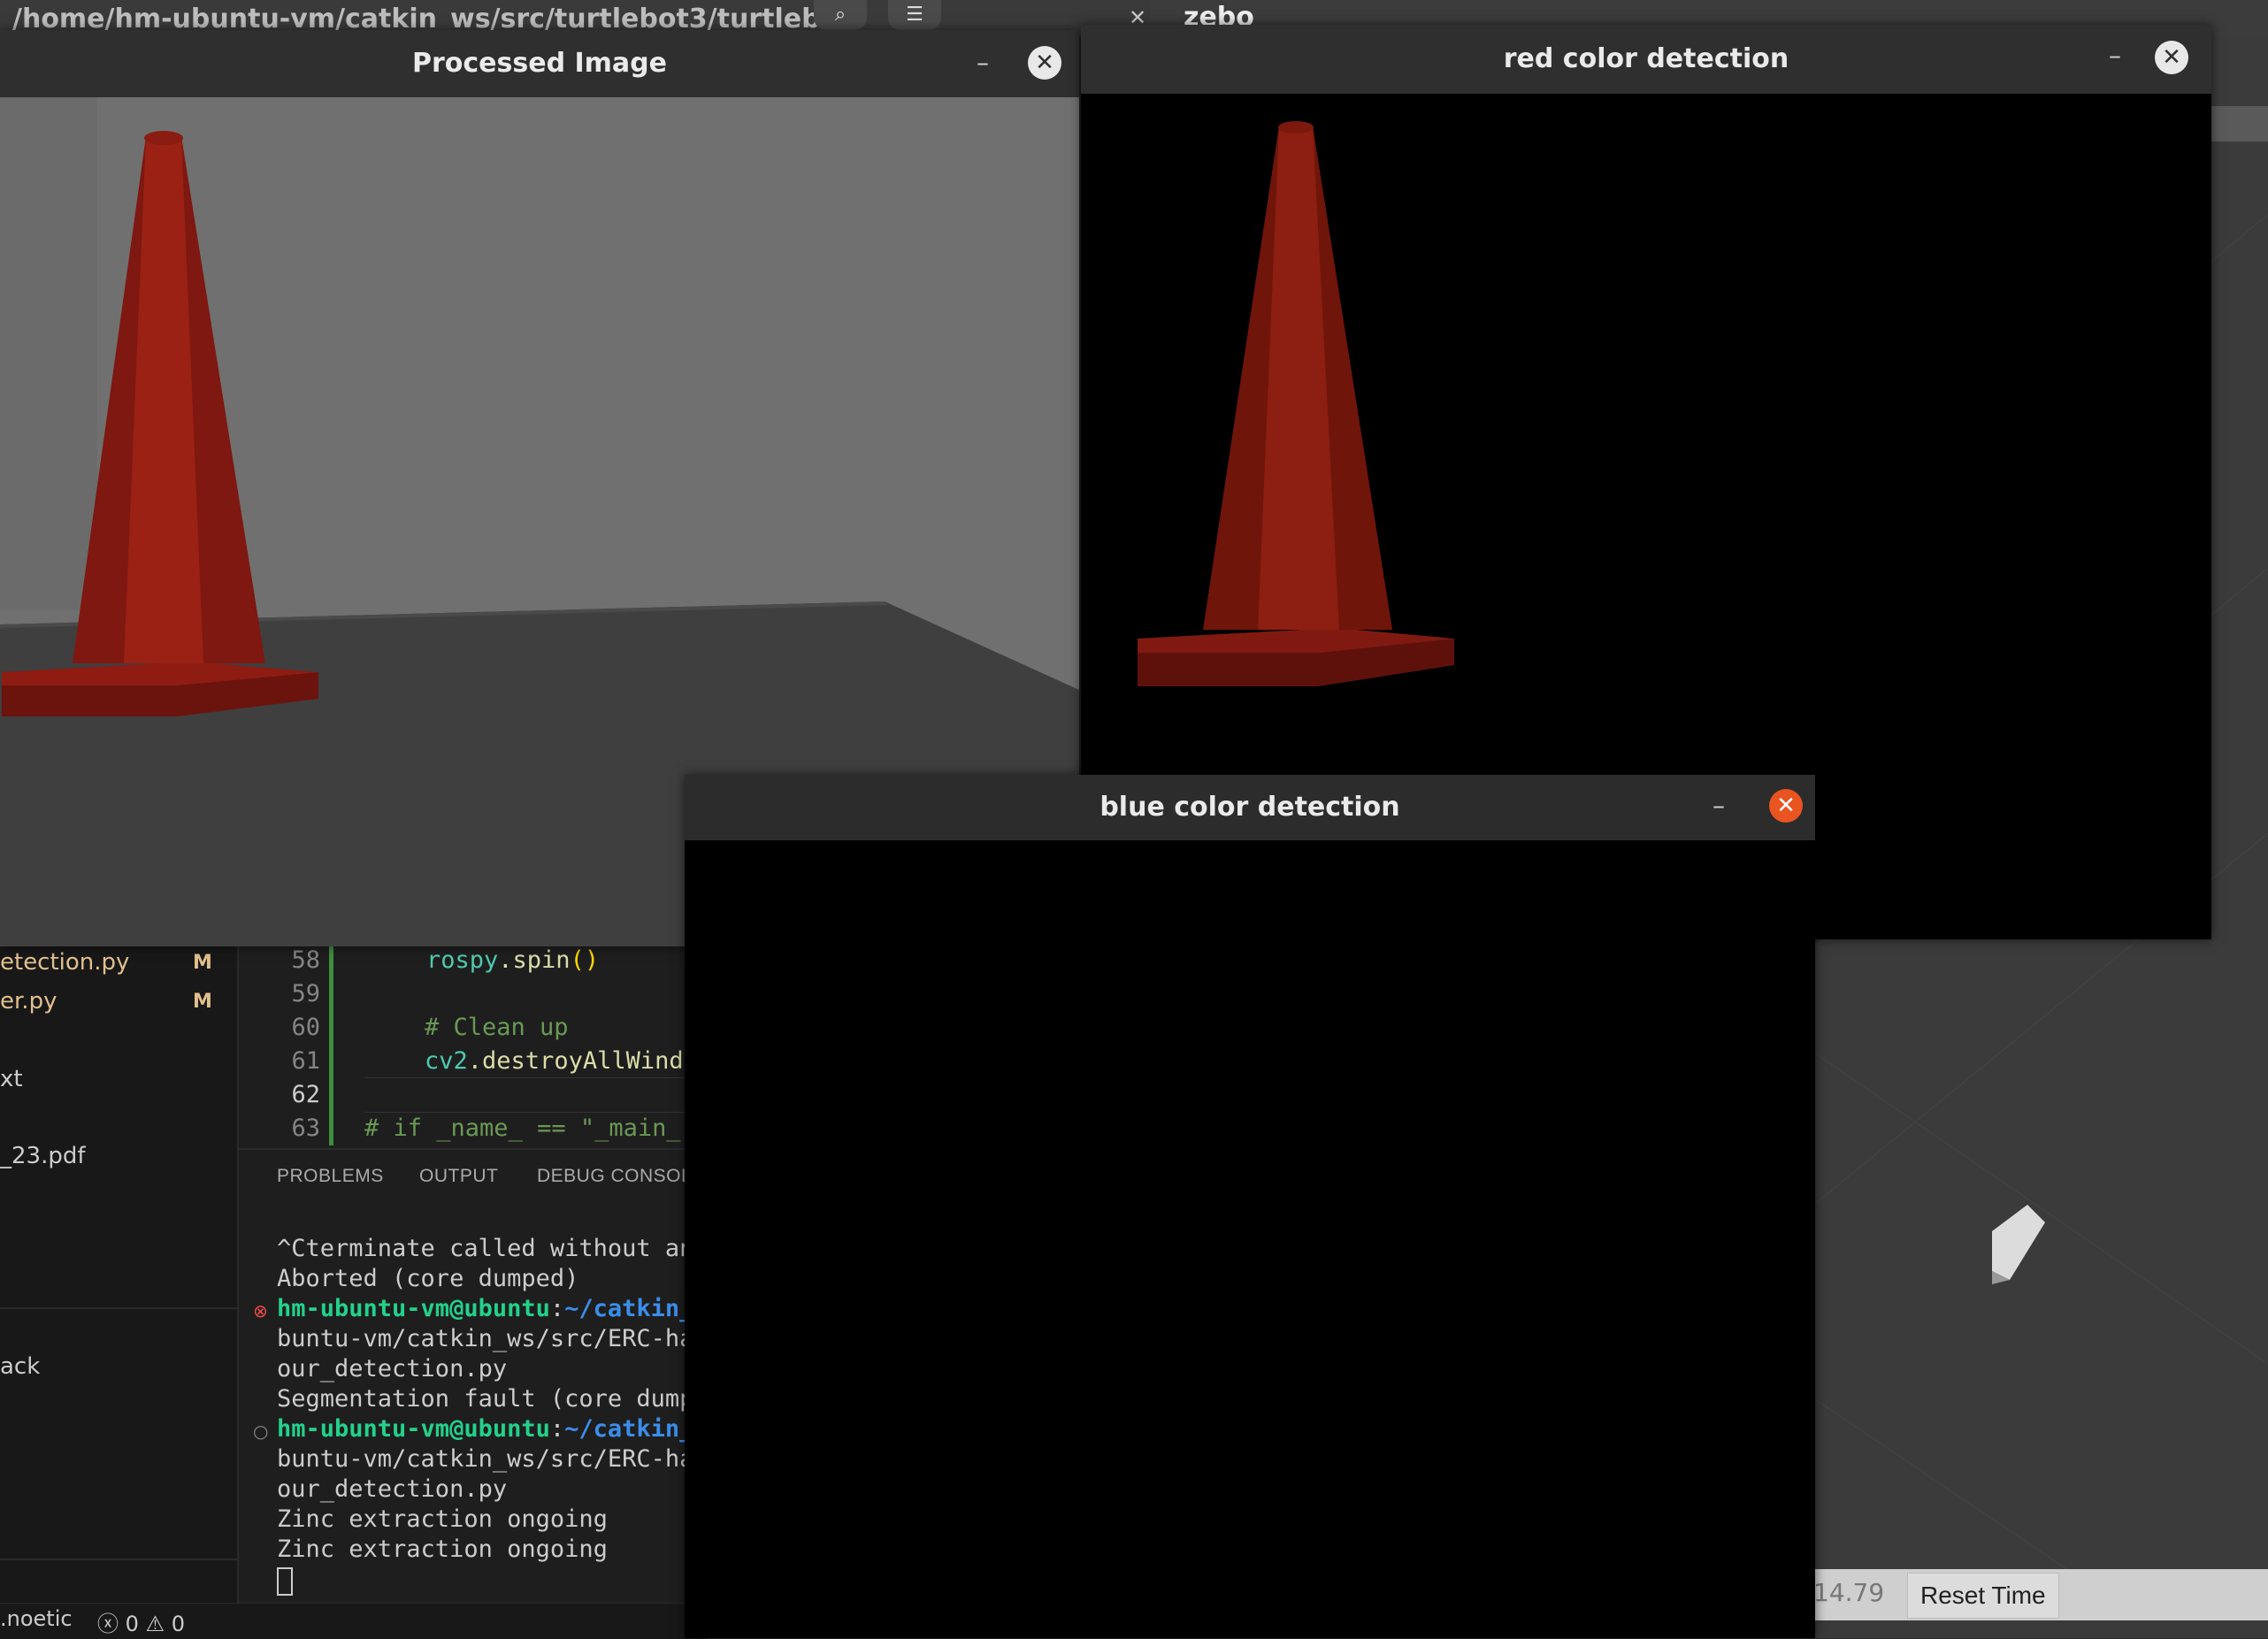 The height and width of the screenshot is (1639, 2268). What do you see at coordinates (513, 960) in the screenshot?
I see `code-line: rospy.spin()` at bounding box center [513, 960].